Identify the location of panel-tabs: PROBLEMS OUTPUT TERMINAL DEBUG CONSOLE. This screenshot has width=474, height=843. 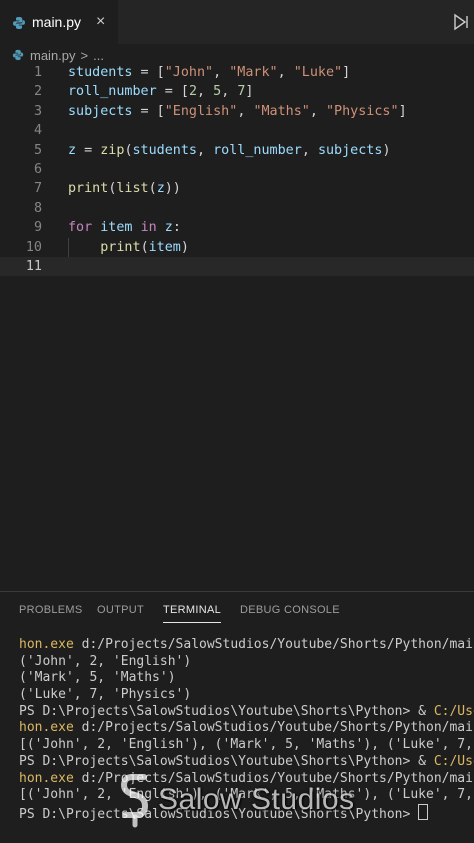
(237, 610).